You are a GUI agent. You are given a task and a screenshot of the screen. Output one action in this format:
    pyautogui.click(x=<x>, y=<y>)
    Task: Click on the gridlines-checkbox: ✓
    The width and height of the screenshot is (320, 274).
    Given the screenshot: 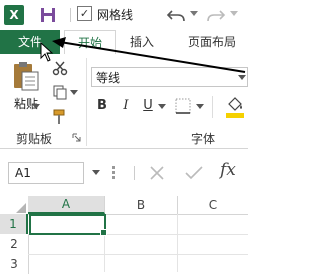 What is the action you would take?
    pyautogui.click(x=84, y=13)
    